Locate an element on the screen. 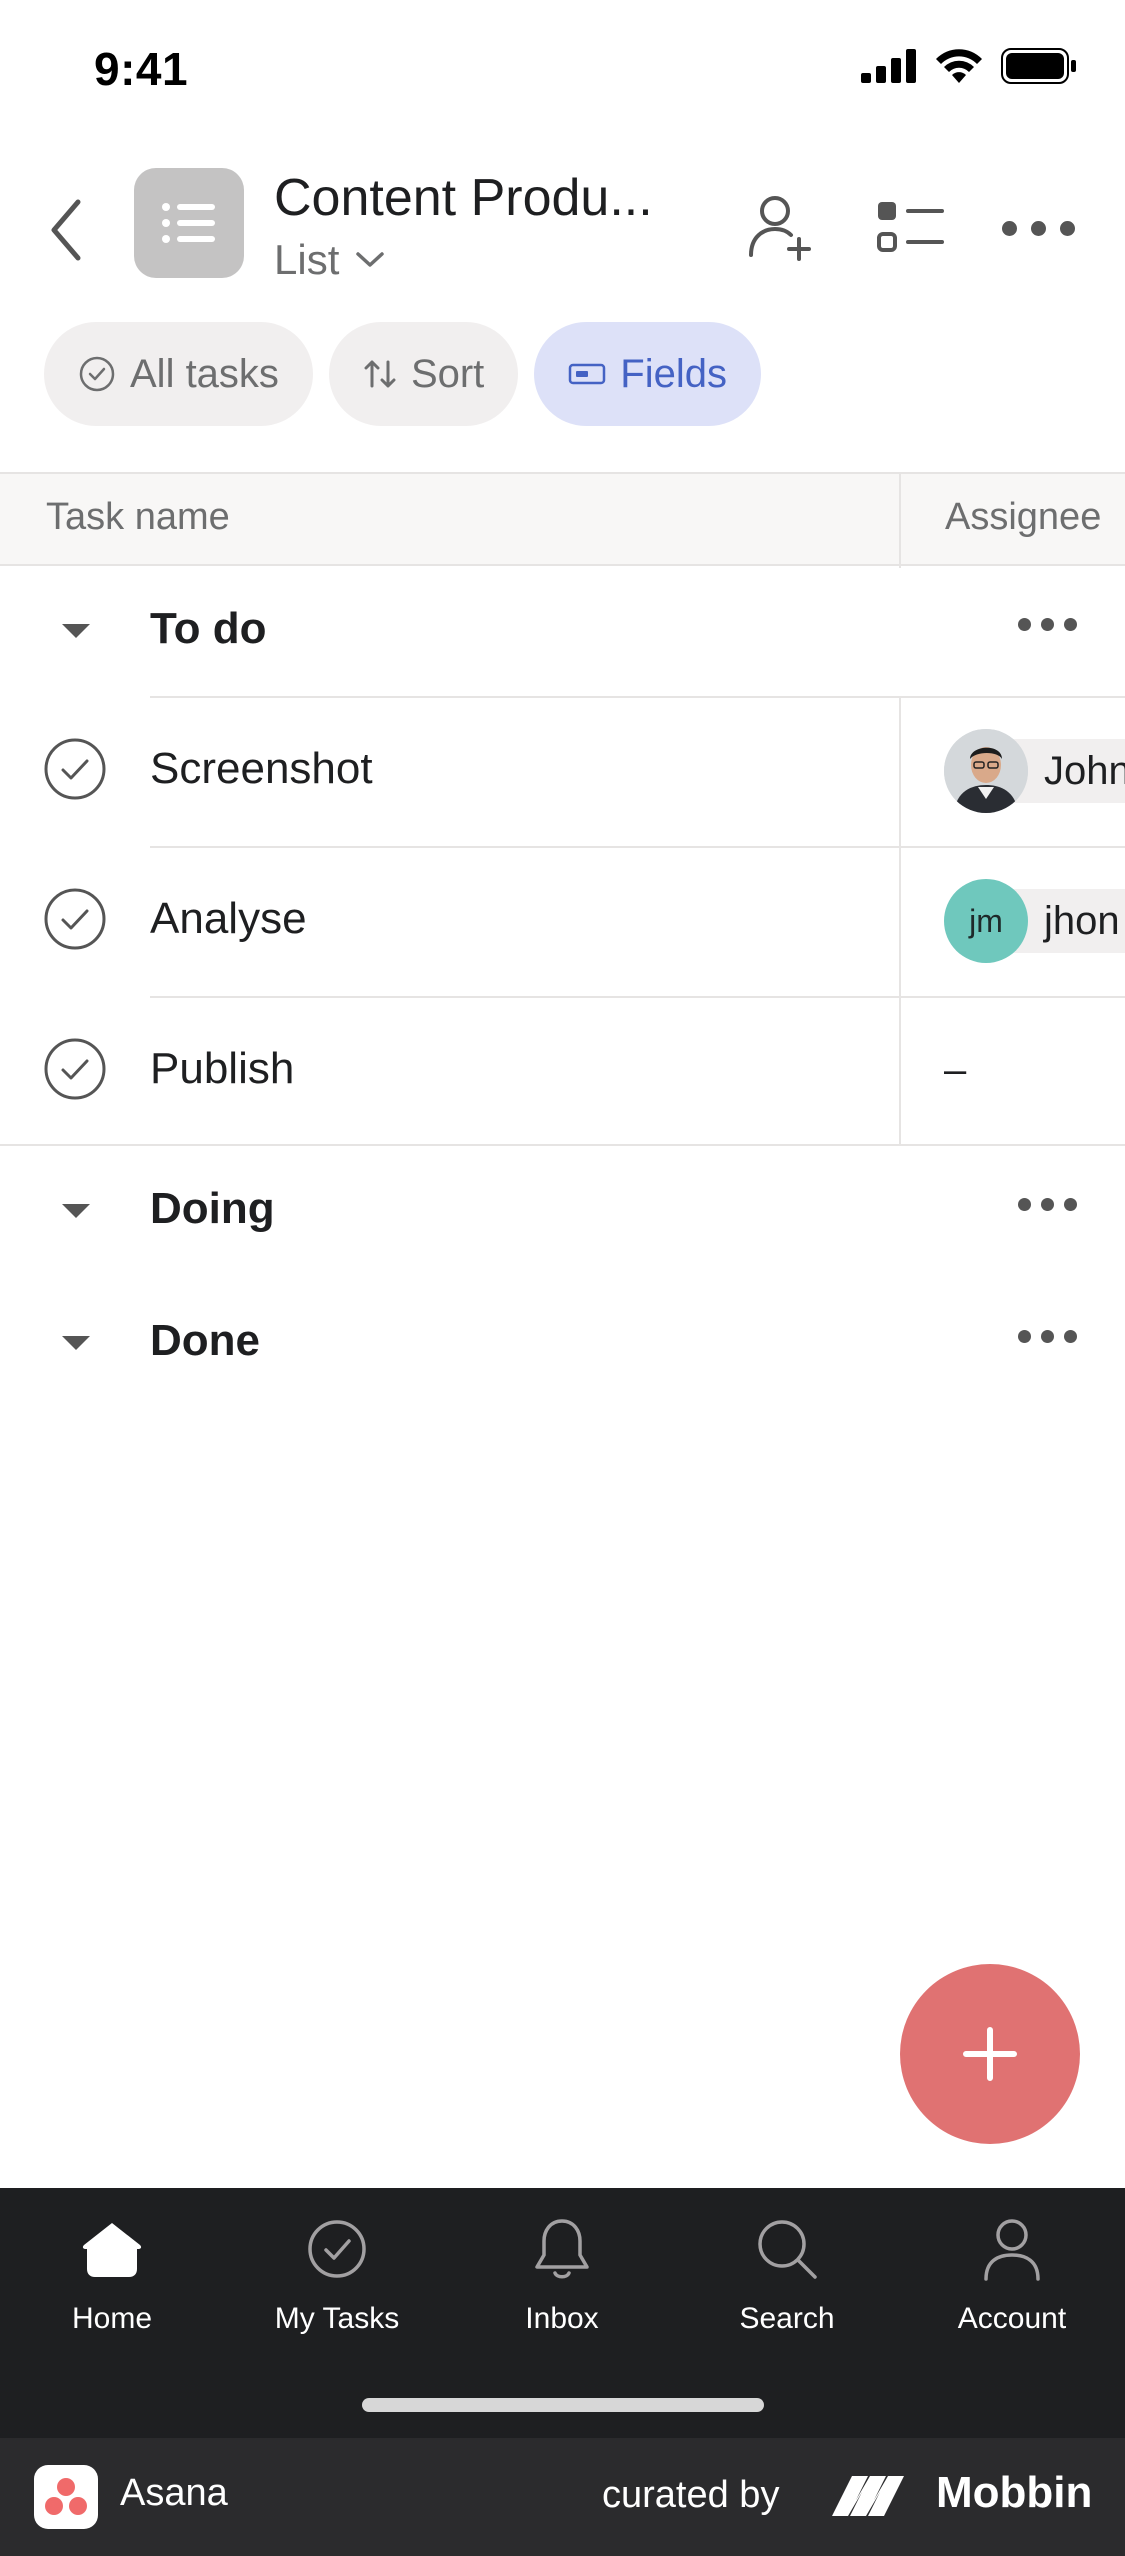  add-person-icon is located at coordinates (780, 228).